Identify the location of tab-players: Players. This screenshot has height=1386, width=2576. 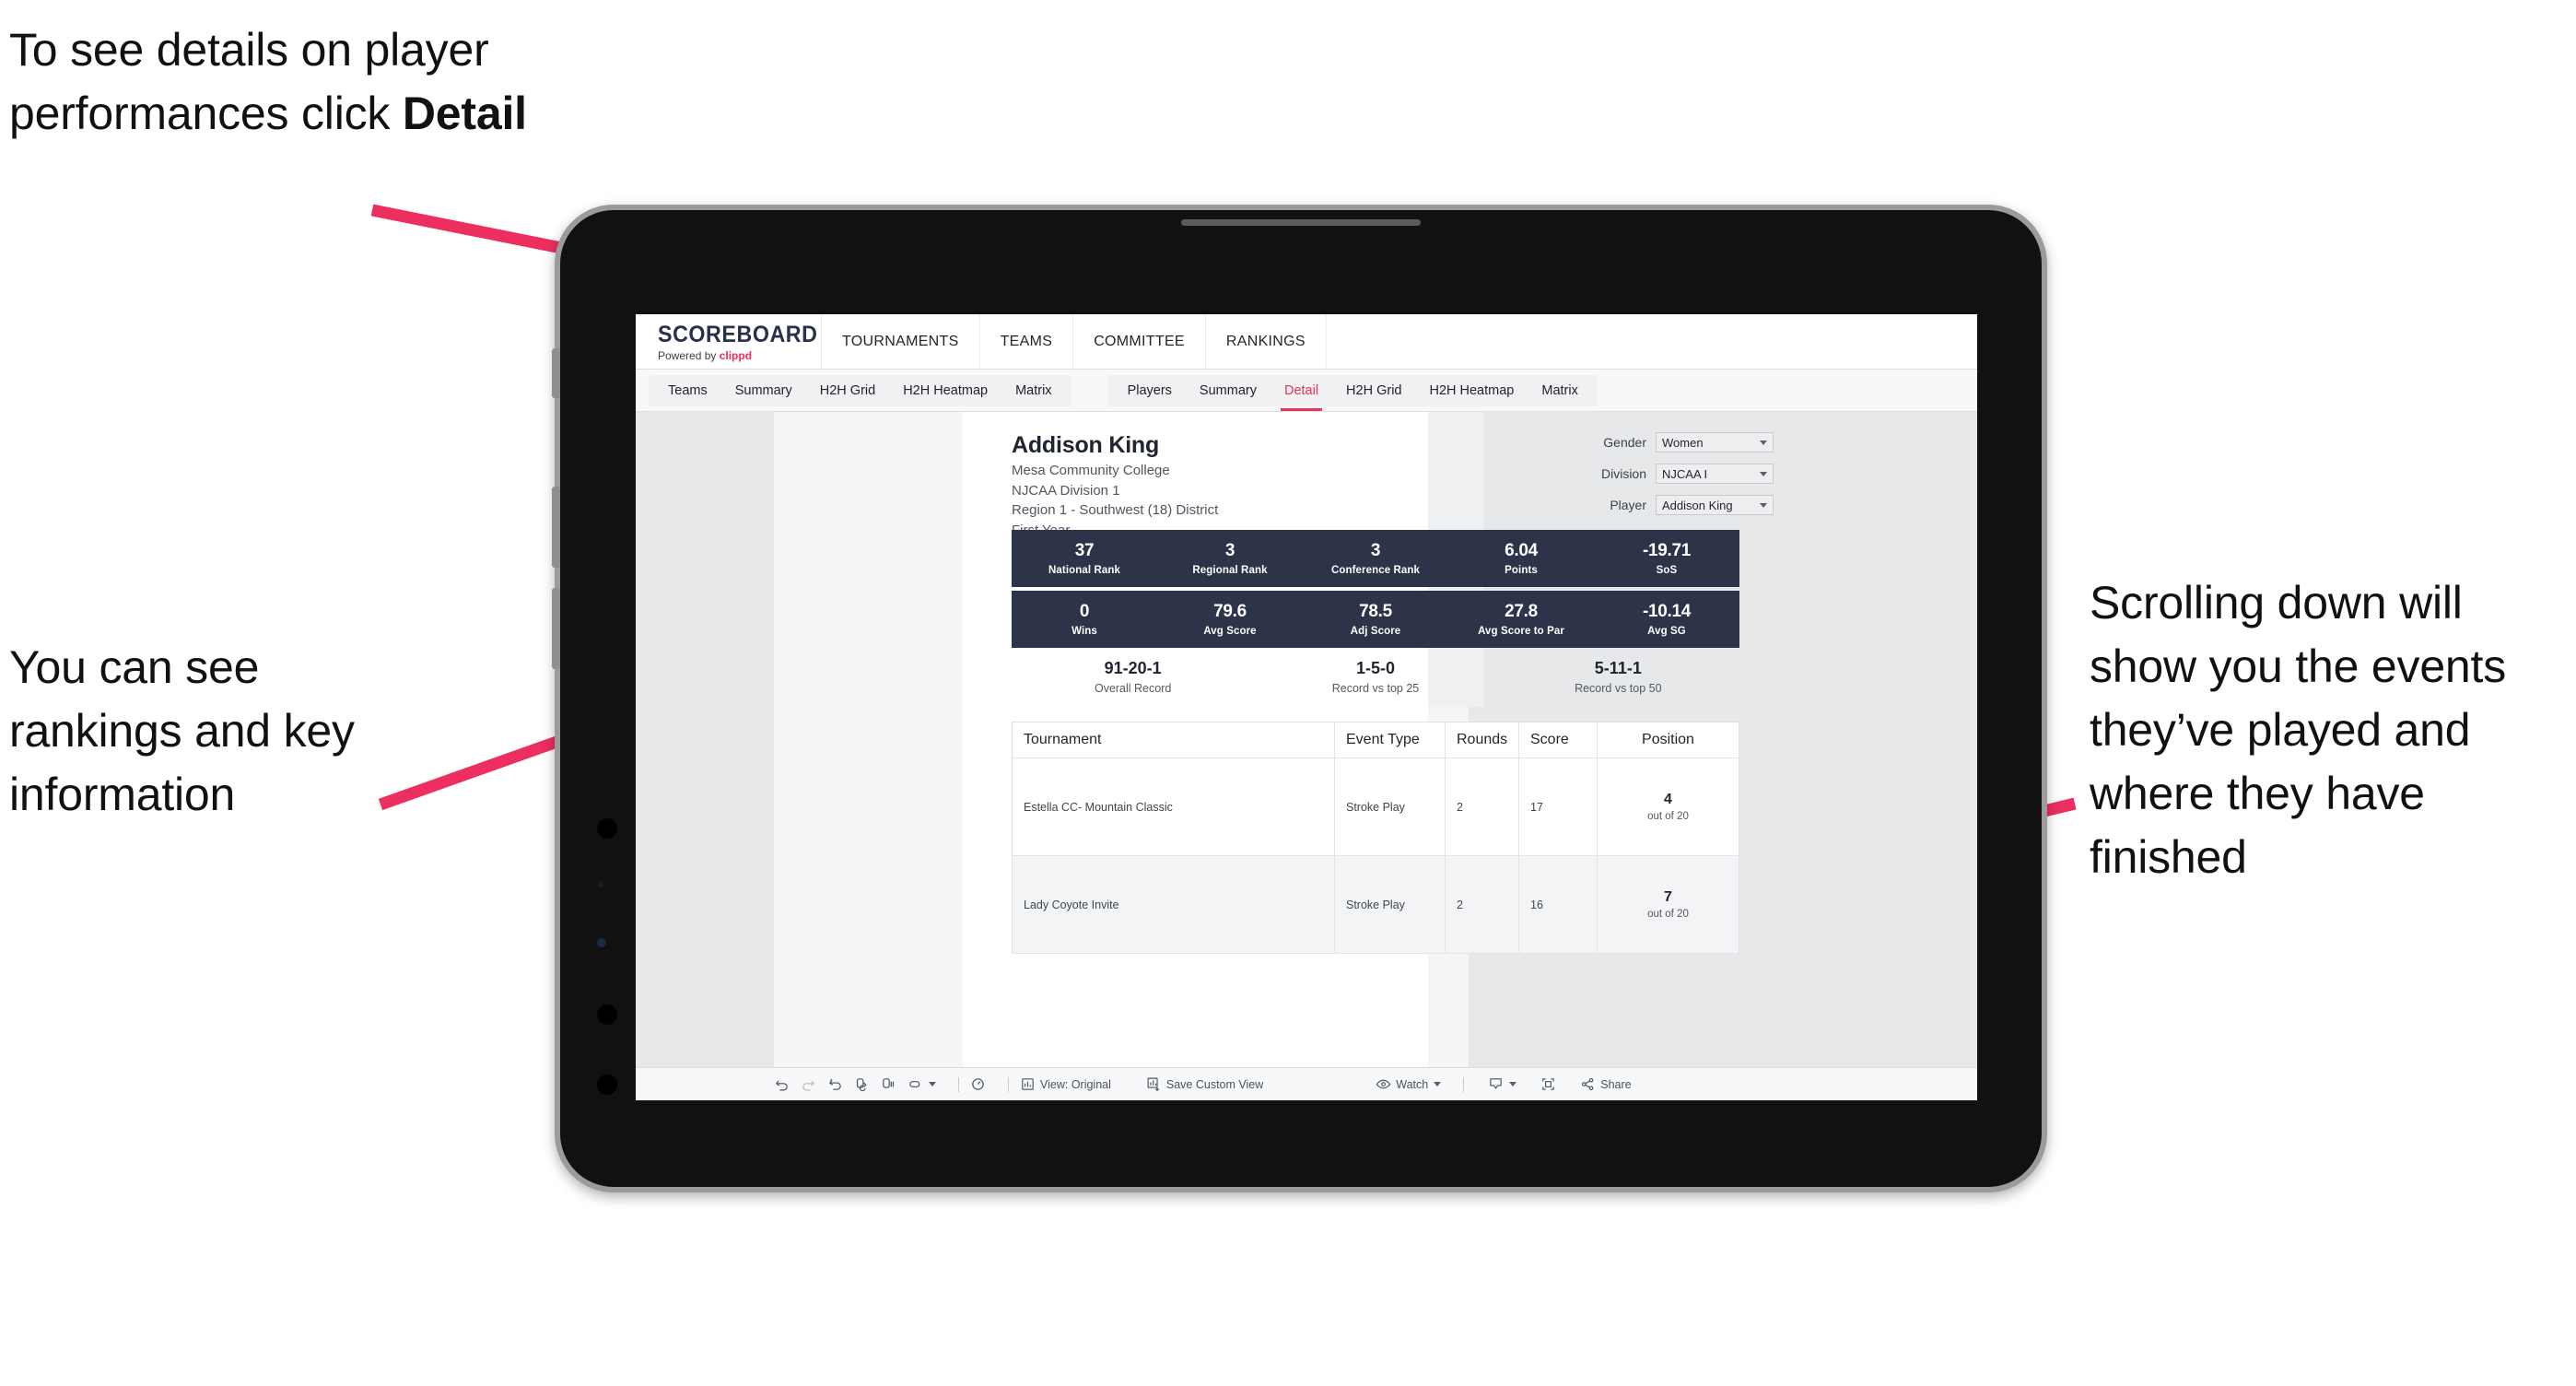
(1150, 390).